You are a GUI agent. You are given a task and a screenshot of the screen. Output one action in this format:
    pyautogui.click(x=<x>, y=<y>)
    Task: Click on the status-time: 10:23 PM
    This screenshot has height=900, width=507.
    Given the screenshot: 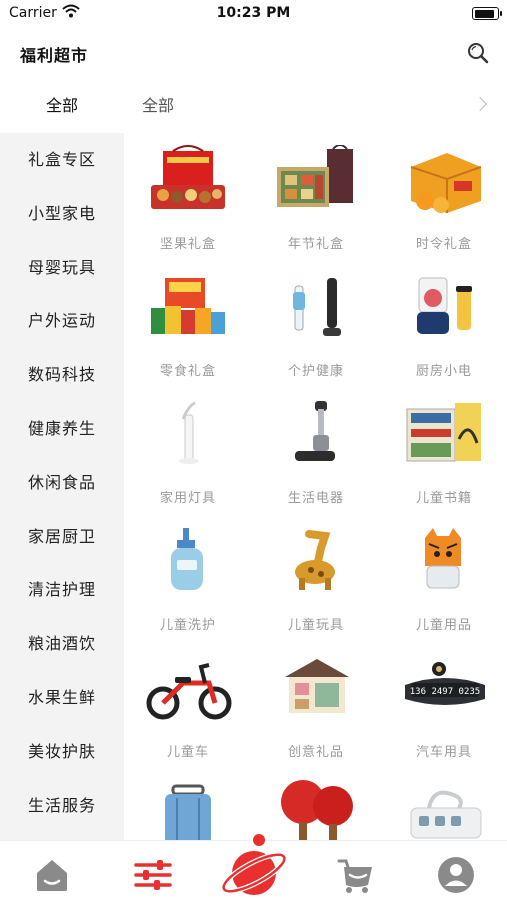 What is the action you would take?
    pyautogui.click(x=253, y=13)
    